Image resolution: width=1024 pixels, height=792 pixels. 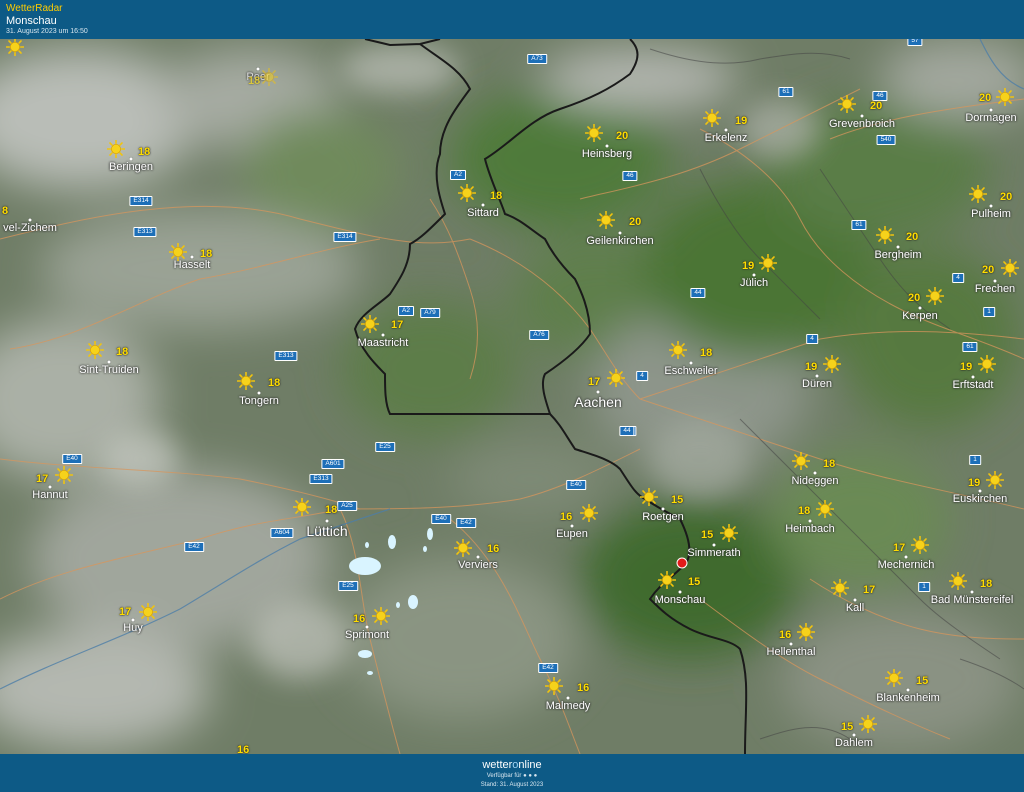 I want to click on road-shield: 57, so click(x=915, y=42).